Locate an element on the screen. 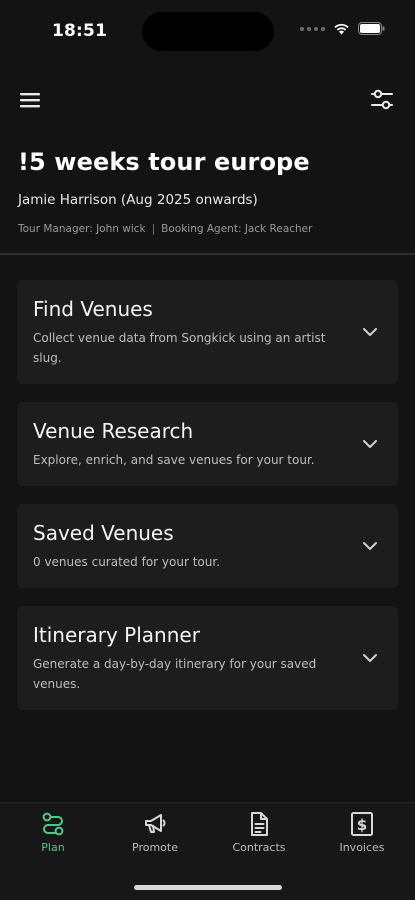  nav-item-invoices: $ Invoices is located at coordinates (362, 832).